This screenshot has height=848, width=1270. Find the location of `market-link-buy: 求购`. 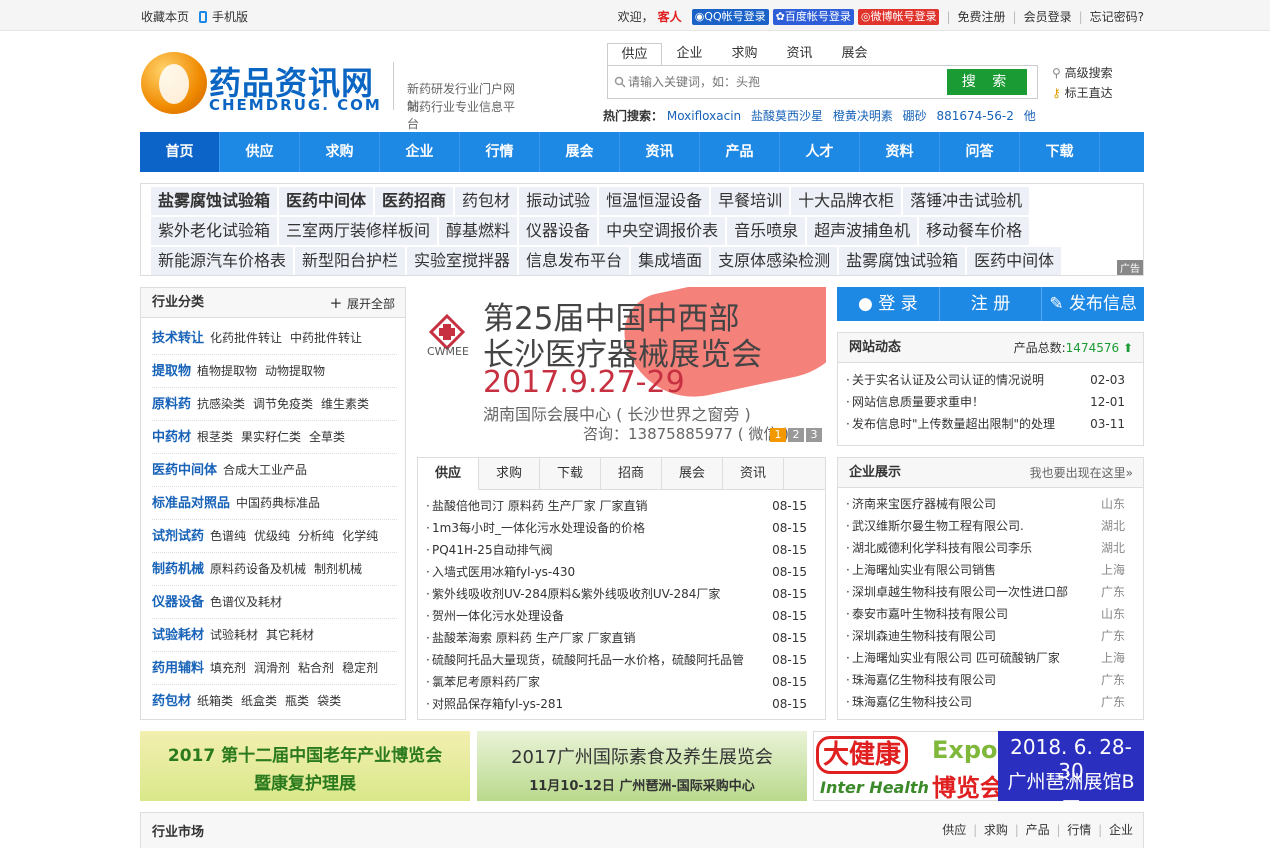

market-link-buy: 求购 is located at coordinates (996, 830).